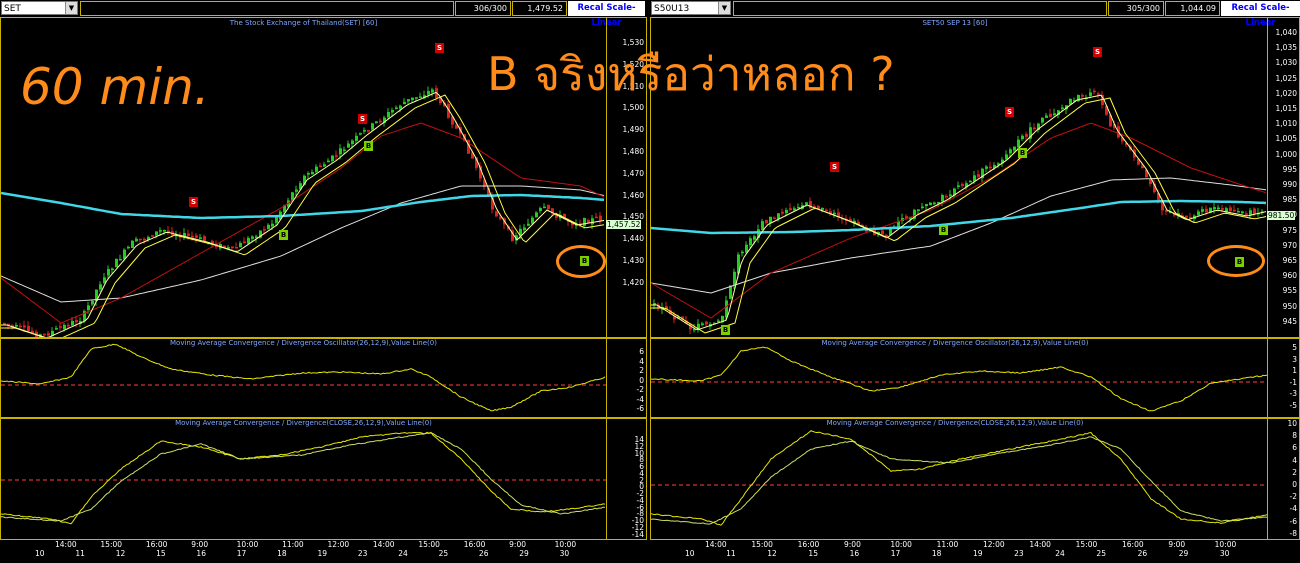 The image size is (1300, 563). I want to click on axis-tick-label: 1,000, so click(1286, 154).